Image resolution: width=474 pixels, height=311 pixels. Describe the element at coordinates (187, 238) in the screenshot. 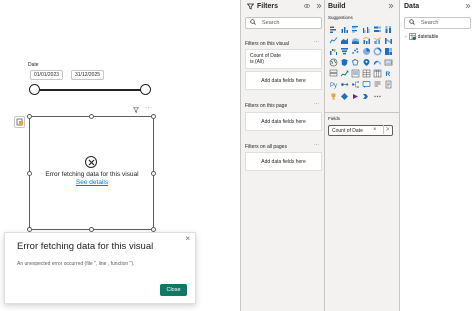

I see `close-icon: ×` at that location.